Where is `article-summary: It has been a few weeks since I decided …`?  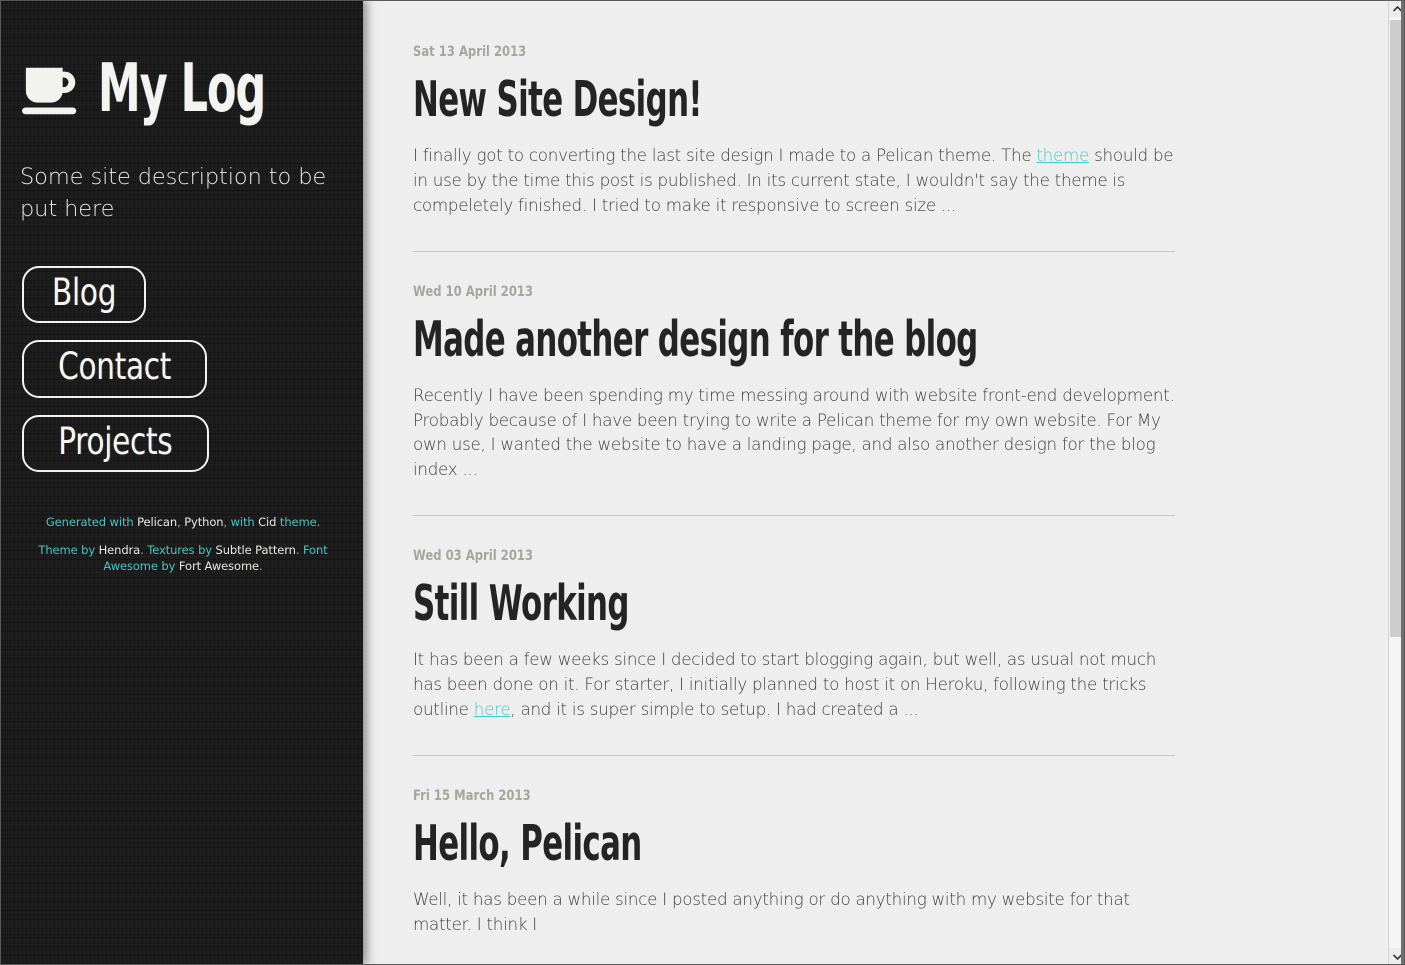 article-summary: It has been a few weeks since I decided … is located at coordinates (794, 684).